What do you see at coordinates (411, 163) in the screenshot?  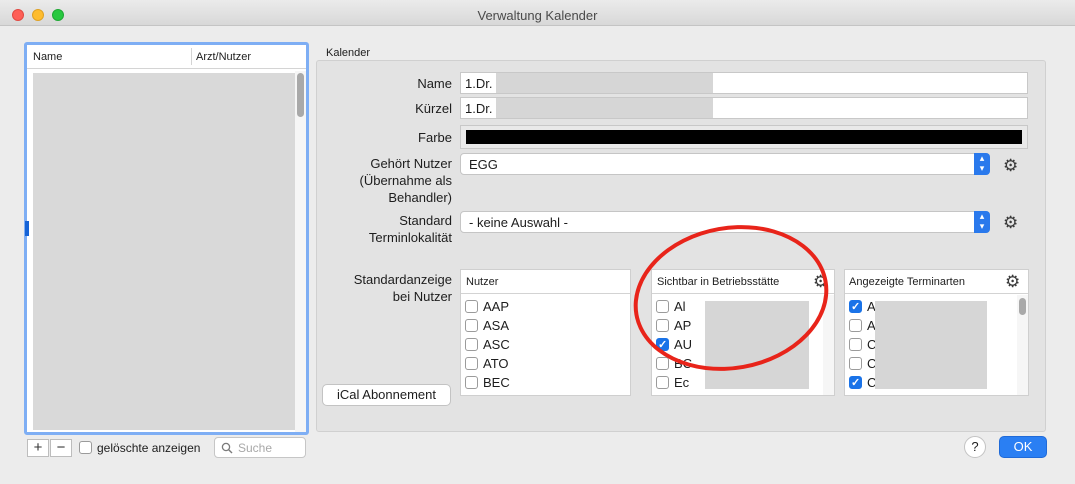 I see `owner-label-line1: Gehört Nutzer` at bounding box center [411, 163].